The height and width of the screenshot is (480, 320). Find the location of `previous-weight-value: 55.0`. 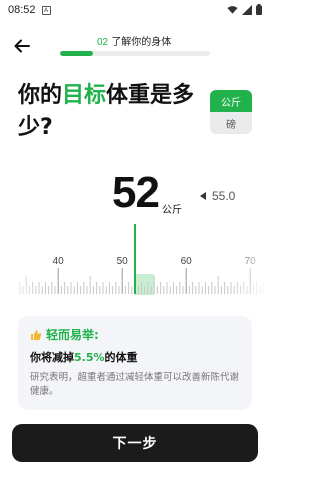

previous-weight-value: 55.0 is located at coordinates (224, 196).